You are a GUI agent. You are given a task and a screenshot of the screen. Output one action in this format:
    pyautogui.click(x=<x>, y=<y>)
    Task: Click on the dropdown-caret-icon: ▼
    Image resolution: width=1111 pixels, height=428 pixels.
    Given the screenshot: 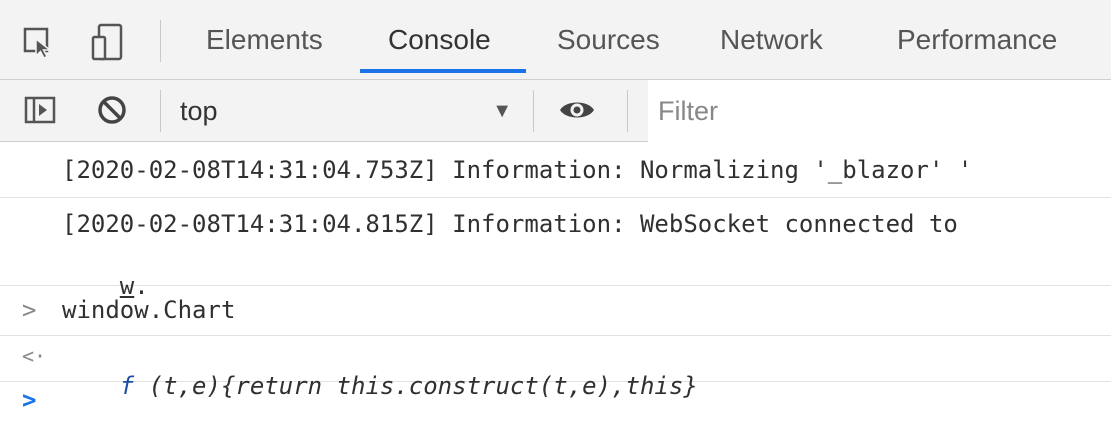 What is the action you would take?
    pyautogui.click(x=502, y=111)
    